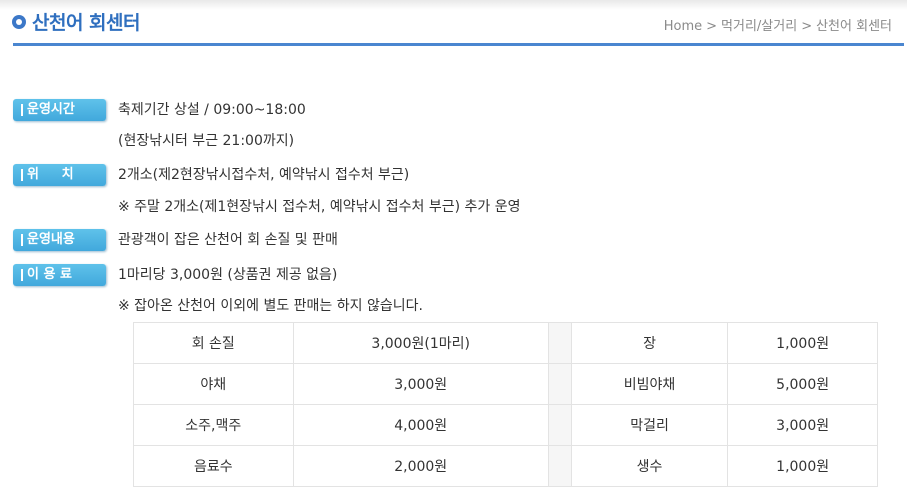 Image resolution: width=907 pixels, height=487 pixels. What do you see at coordinates (649, 466) in the screenshot?
I see `item-name-cell: 생수` at bounding box center [649, 466].